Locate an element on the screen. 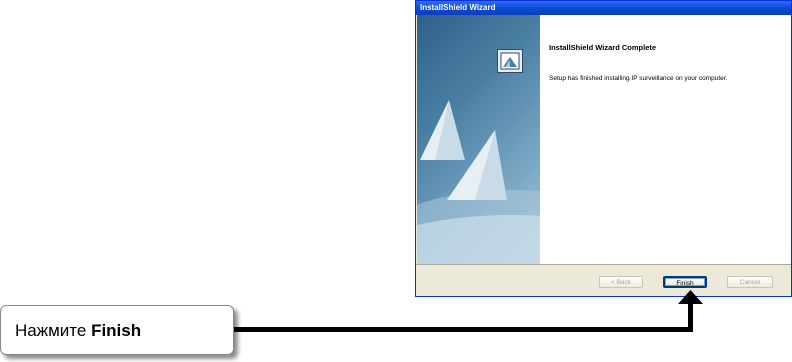 This screenshot has height=362, width=792. back-button: < Back is located at coordinates (621, 282).